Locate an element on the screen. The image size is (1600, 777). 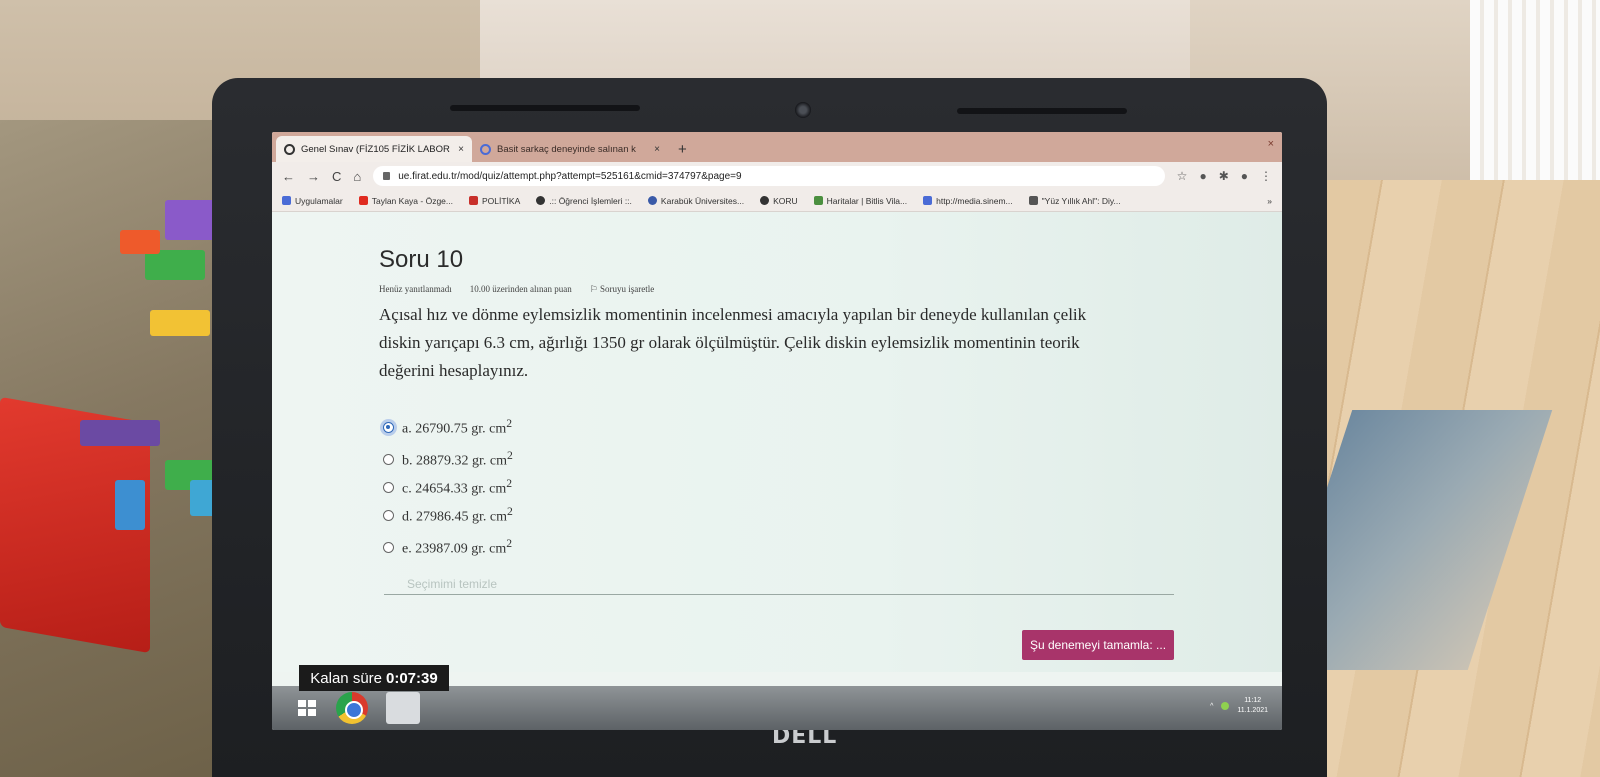
book-icon is located at coordinates (1033, 200).